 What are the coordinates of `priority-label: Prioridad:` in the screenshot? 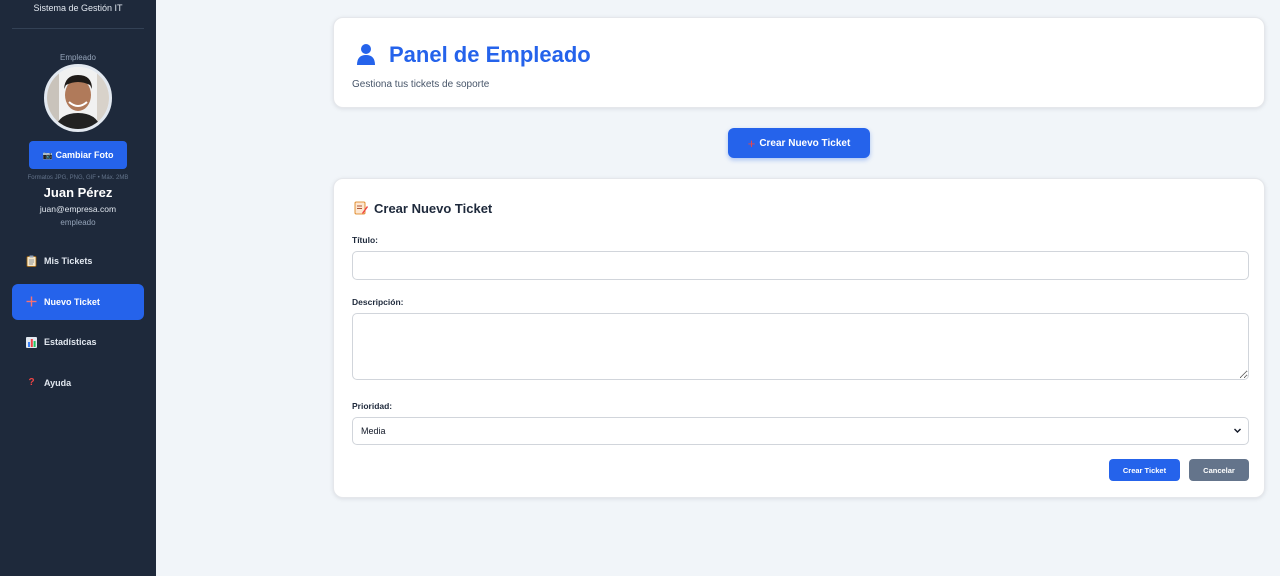 It's located at (372, 406).